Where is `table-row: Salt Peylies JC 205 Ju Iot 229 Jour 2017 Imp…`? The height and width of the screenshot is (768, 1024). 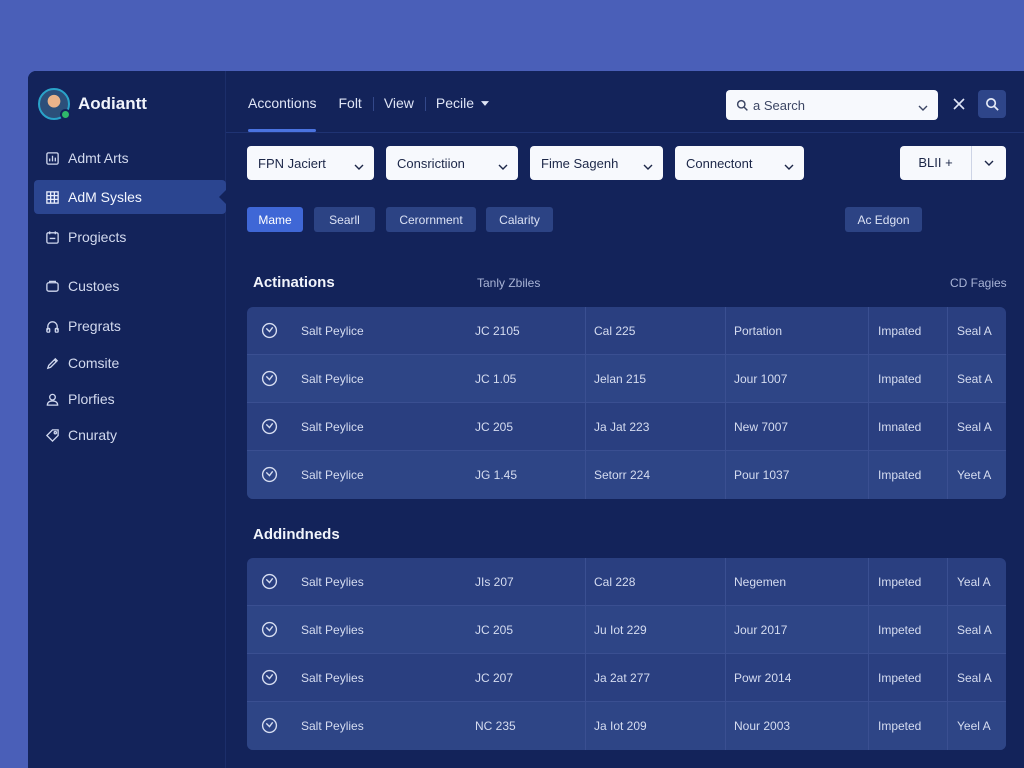
table-row: Salt Peylies JC 205 Ju Iot 229 Jour 2017 Imp… is located at coordinates (626, 630).